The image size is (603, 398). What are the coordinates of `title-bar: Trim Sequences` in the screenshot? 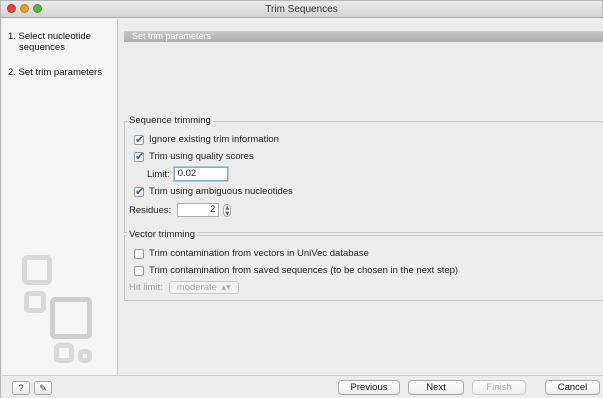 It's located at (301, 9).